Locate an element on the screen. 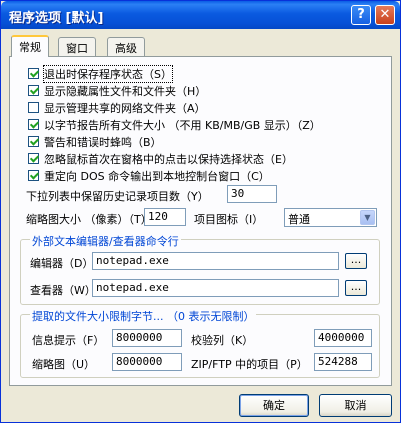 The image size is (401, 423). history-label: 下拉列表中保留历史记录项目数（Y） is located at coordinates (117, 196).